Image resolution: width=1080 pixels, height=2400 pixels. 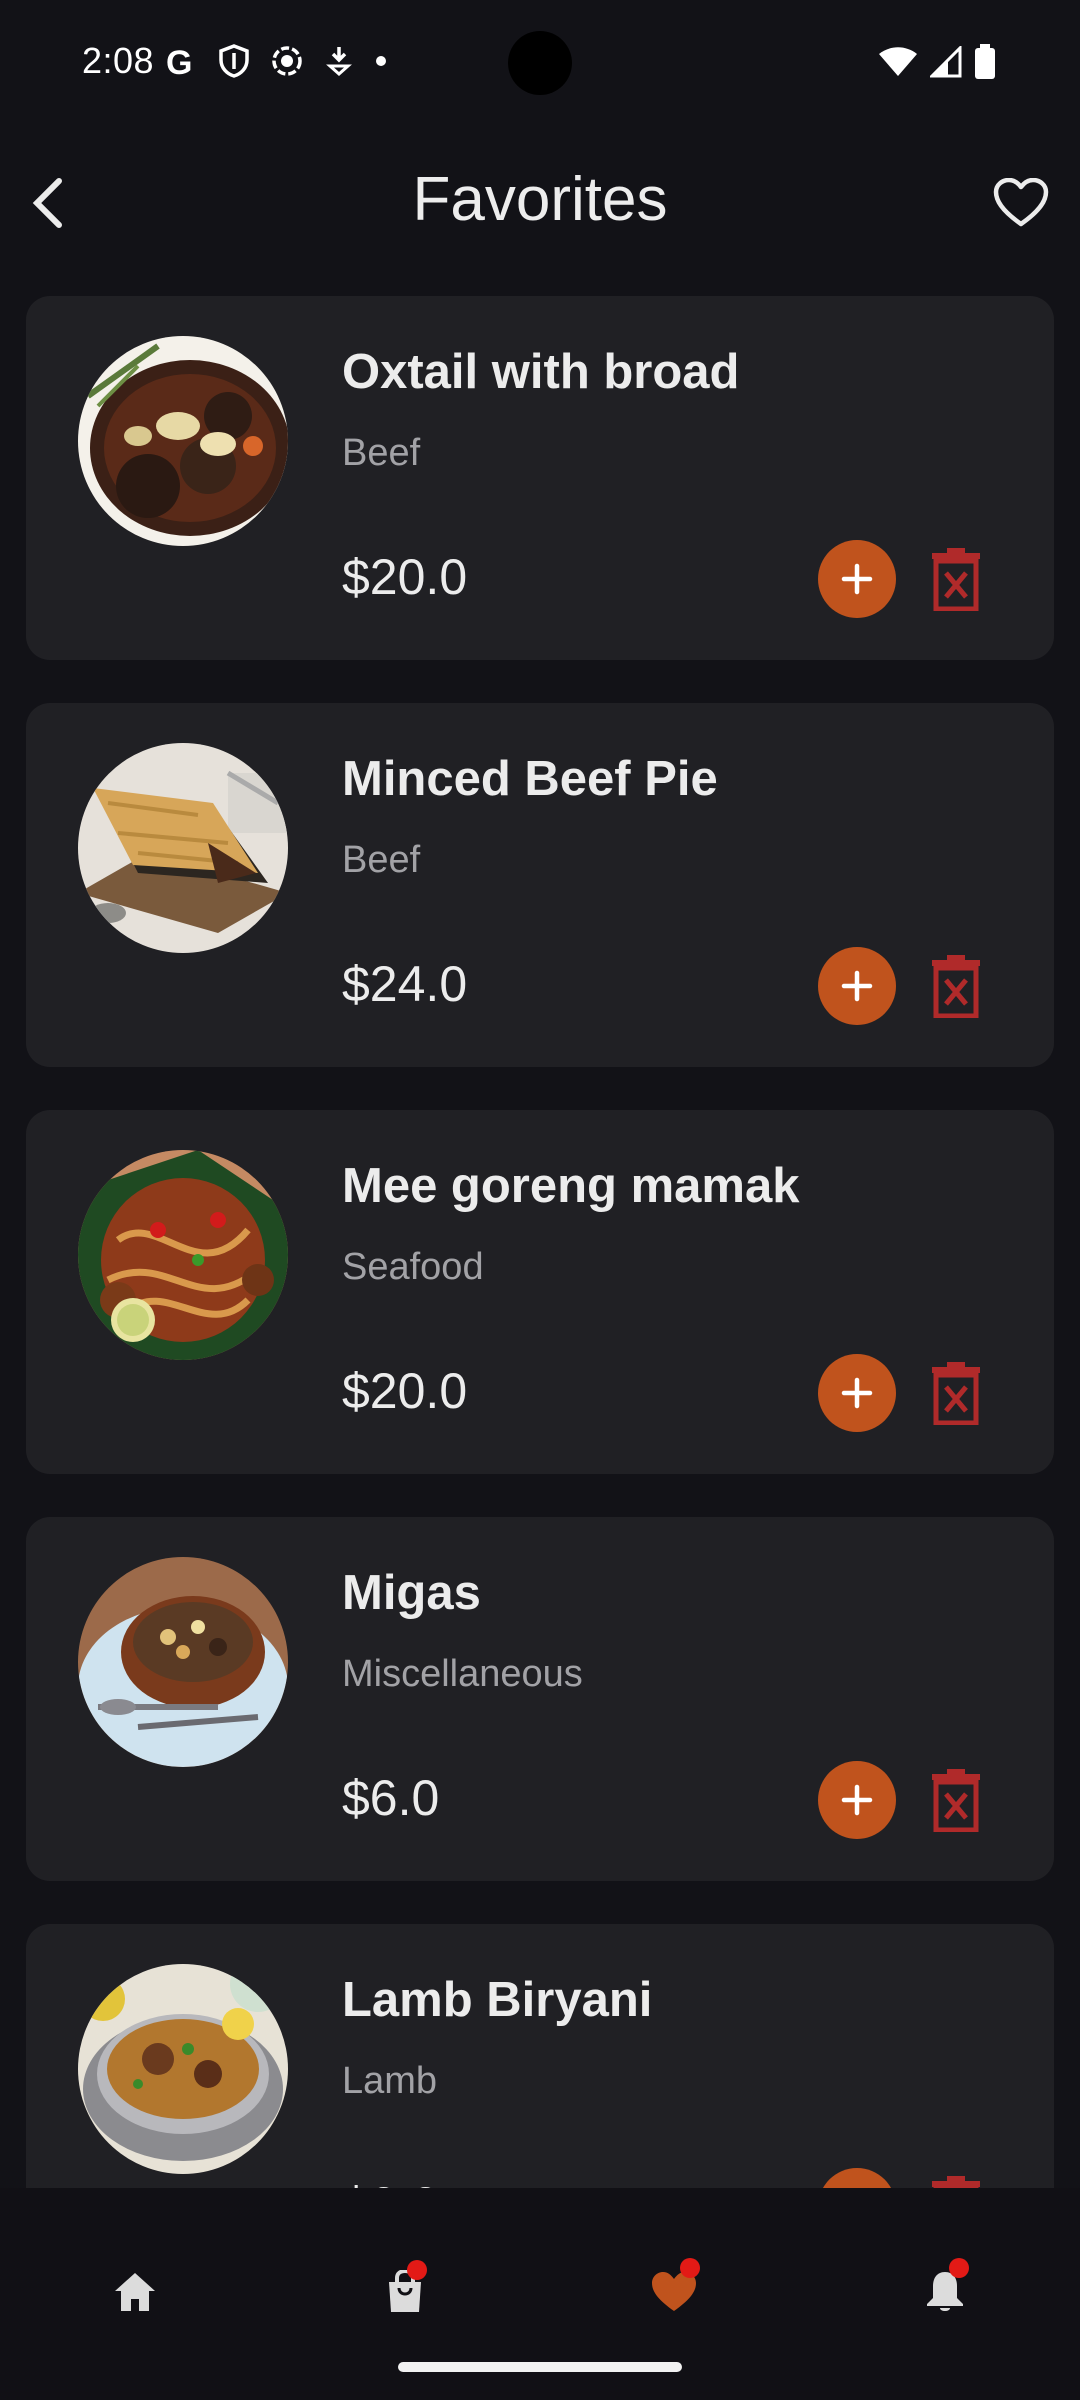 I want to click on food-price: $0.0, so click(x=390, y=2182).